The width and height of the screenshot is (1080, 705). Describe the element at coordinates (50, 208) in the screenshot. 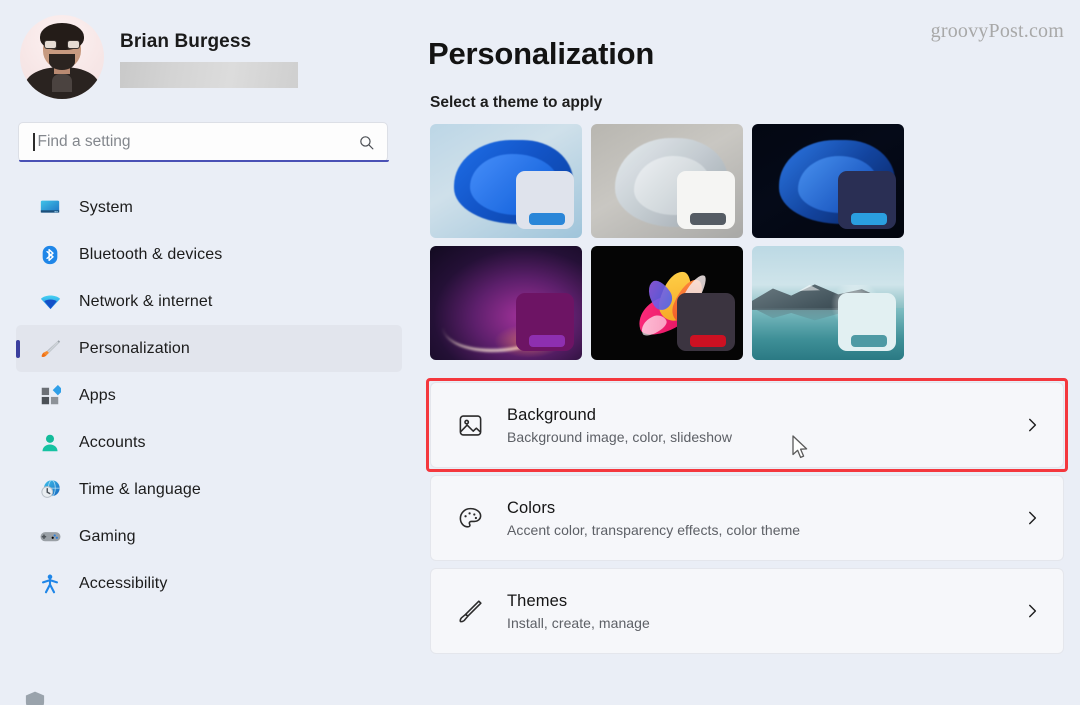

I see `monitor-icon` at that location.